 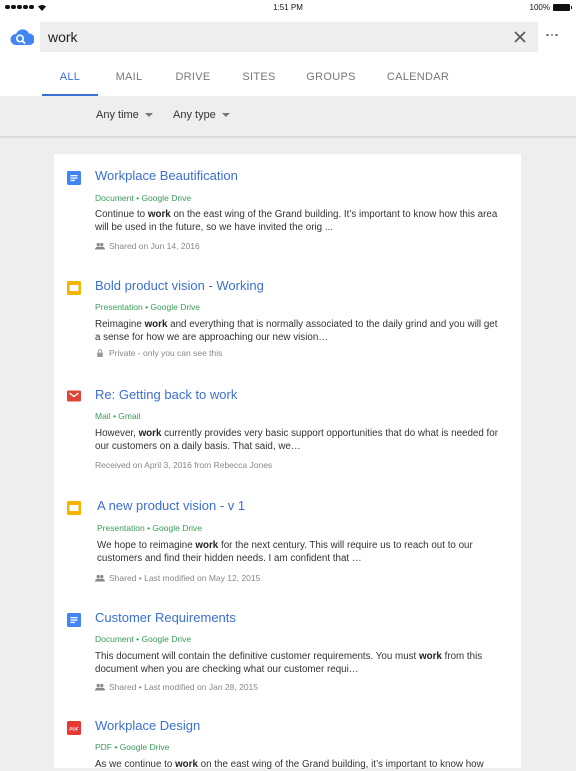 I want to click on battery-indicator: 100%, so click(x=550, y=7).